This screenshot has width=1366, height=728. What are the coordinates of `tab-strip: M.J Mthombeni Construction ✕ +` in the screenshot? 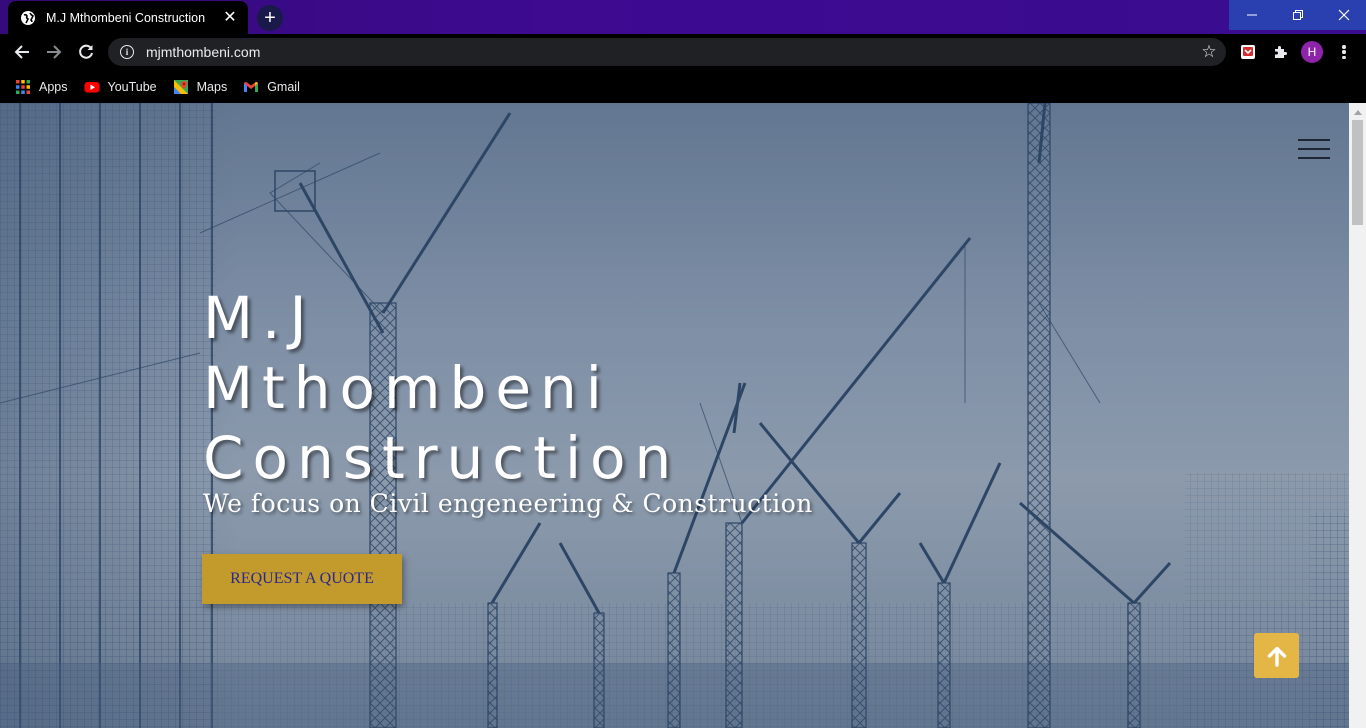 It's located at (683, 17).